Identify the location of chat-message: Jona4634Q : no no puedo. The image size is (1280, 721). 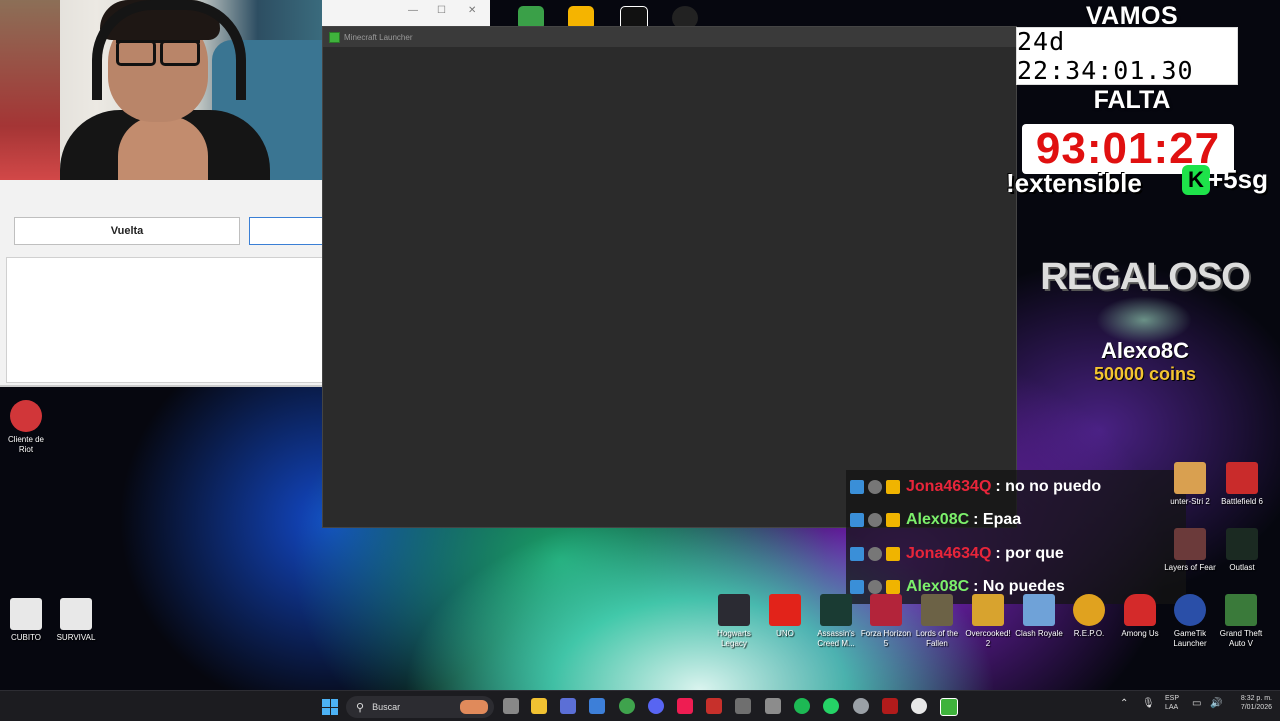
(1016, 487).